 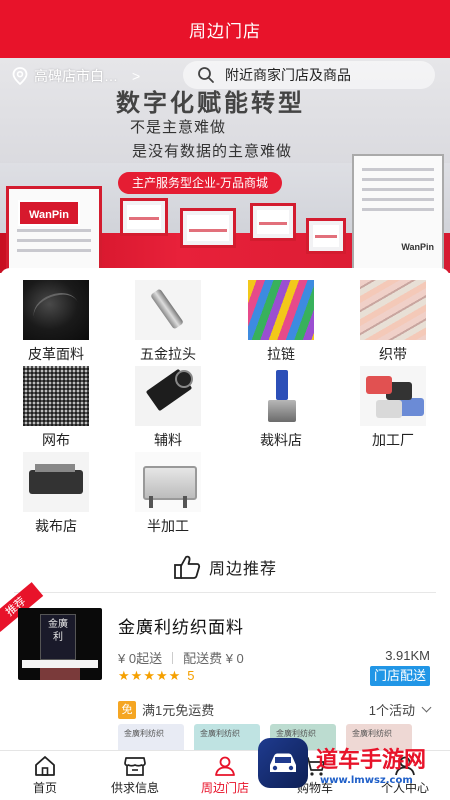 I want to click on category-factory: 加工厂, so click(x=393, y=408).